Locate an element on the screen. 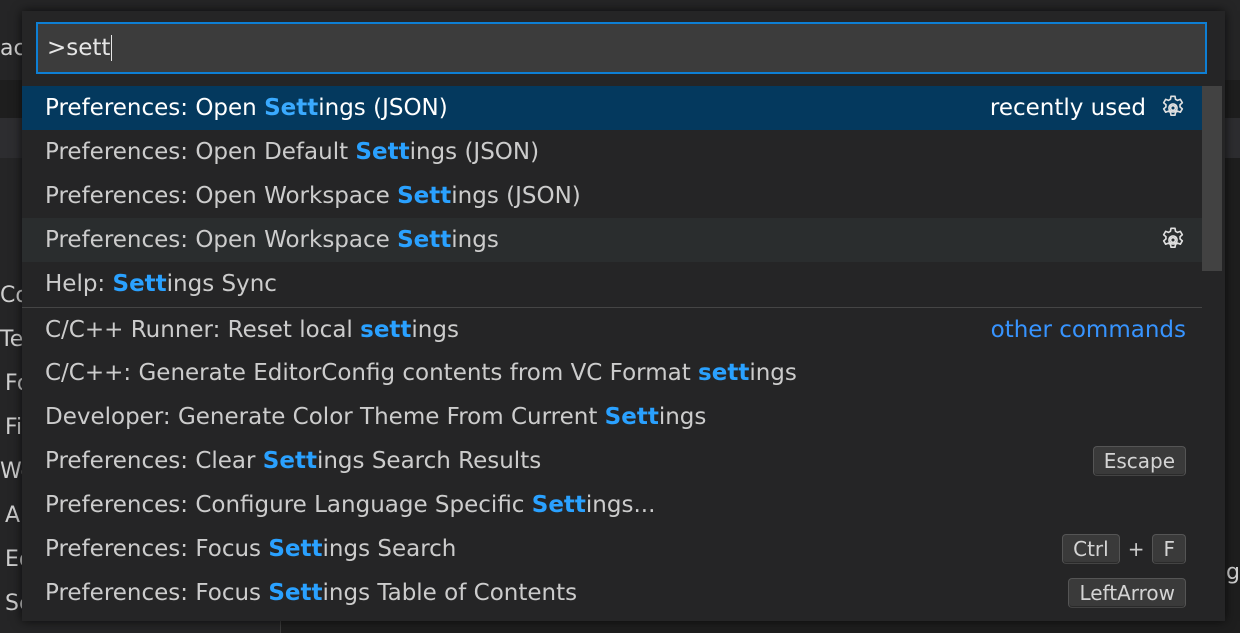 The height and width of the screenshot is (633, 1240). key-label: Escape is located at coordinates (1139, 461).